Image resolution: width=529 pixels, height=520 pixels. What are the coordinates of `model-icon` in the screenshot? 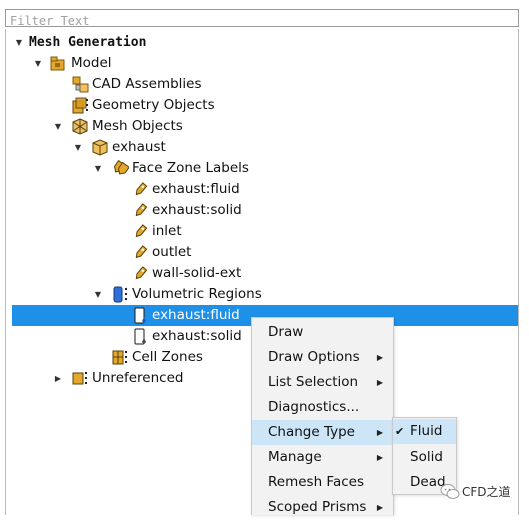 It's located at (57, 63).